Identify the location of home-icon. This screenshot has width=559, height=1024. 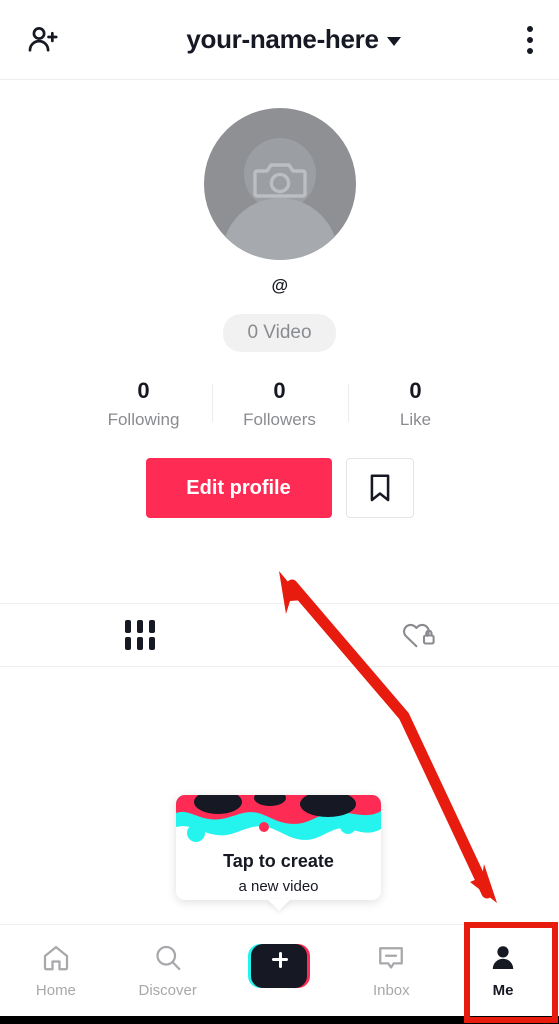
(56, 957).